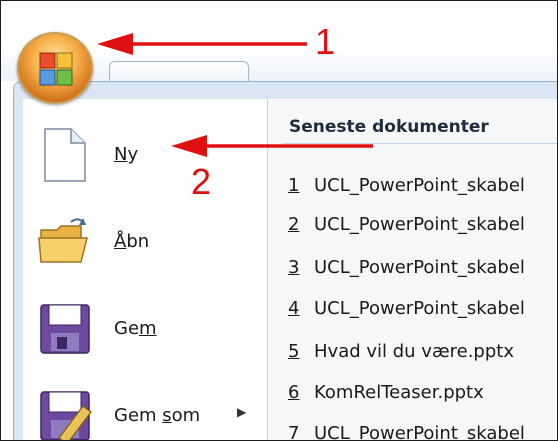 This screenshot has width=558, height=441. Describe the element at coordinates (235, 95) in the screenshot. I see `annotation-arrows` at that location.